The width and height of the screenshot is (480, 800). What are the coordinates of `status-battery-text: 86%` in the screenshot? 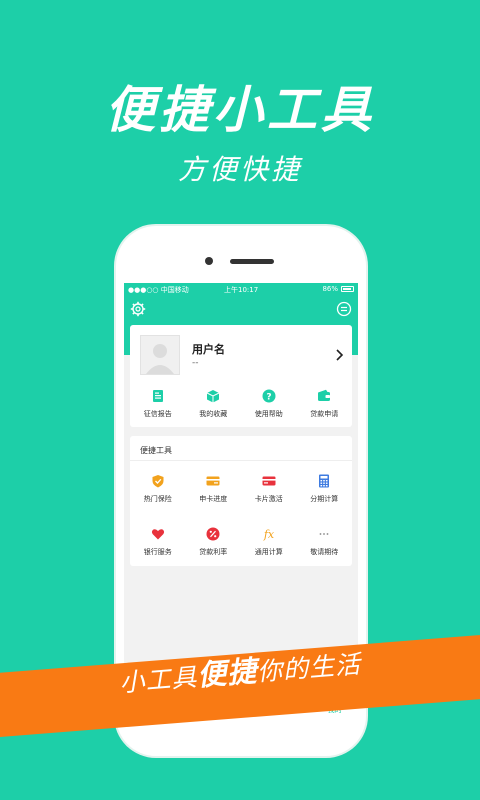 It's located at (330, 289).